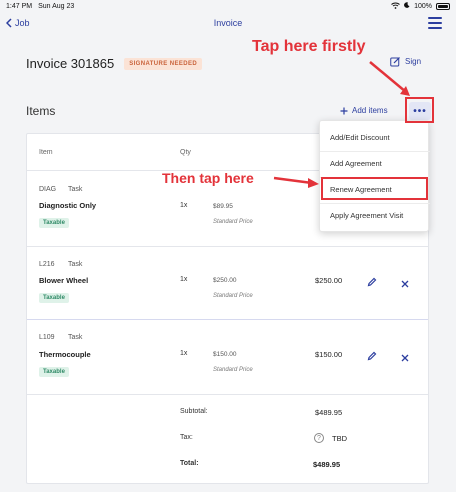 The width and height of the screenshot is (456, 492). I want to click on column-header-item: Item, so click(46, 152).